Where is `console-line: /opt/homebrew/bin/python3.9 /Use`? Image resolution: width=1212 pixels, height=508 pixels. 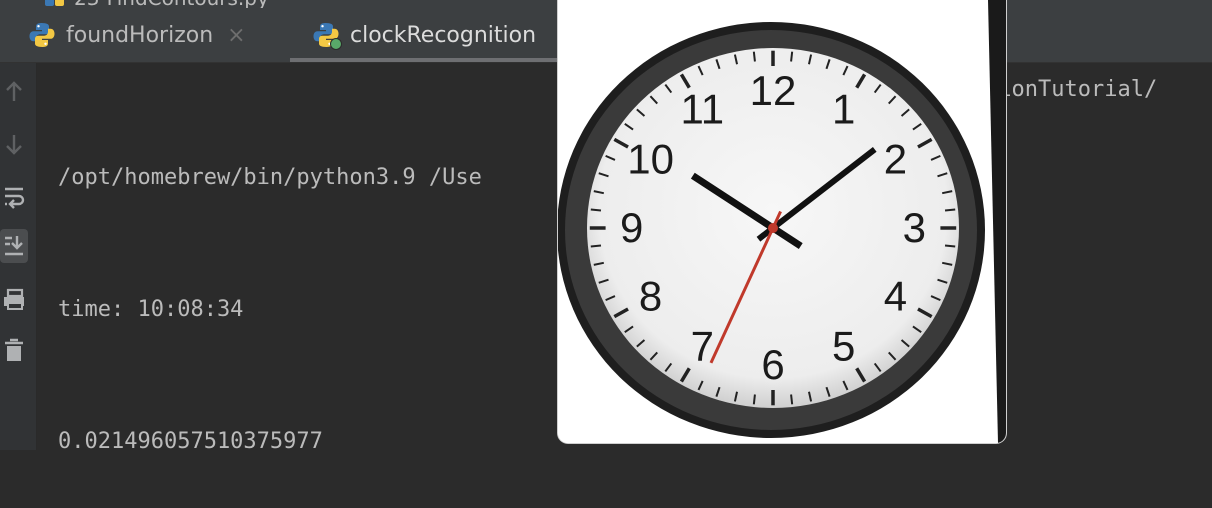
console-line: /opt/homebrew/bin/python3.9 /Use is located at coordinates (270, 177).